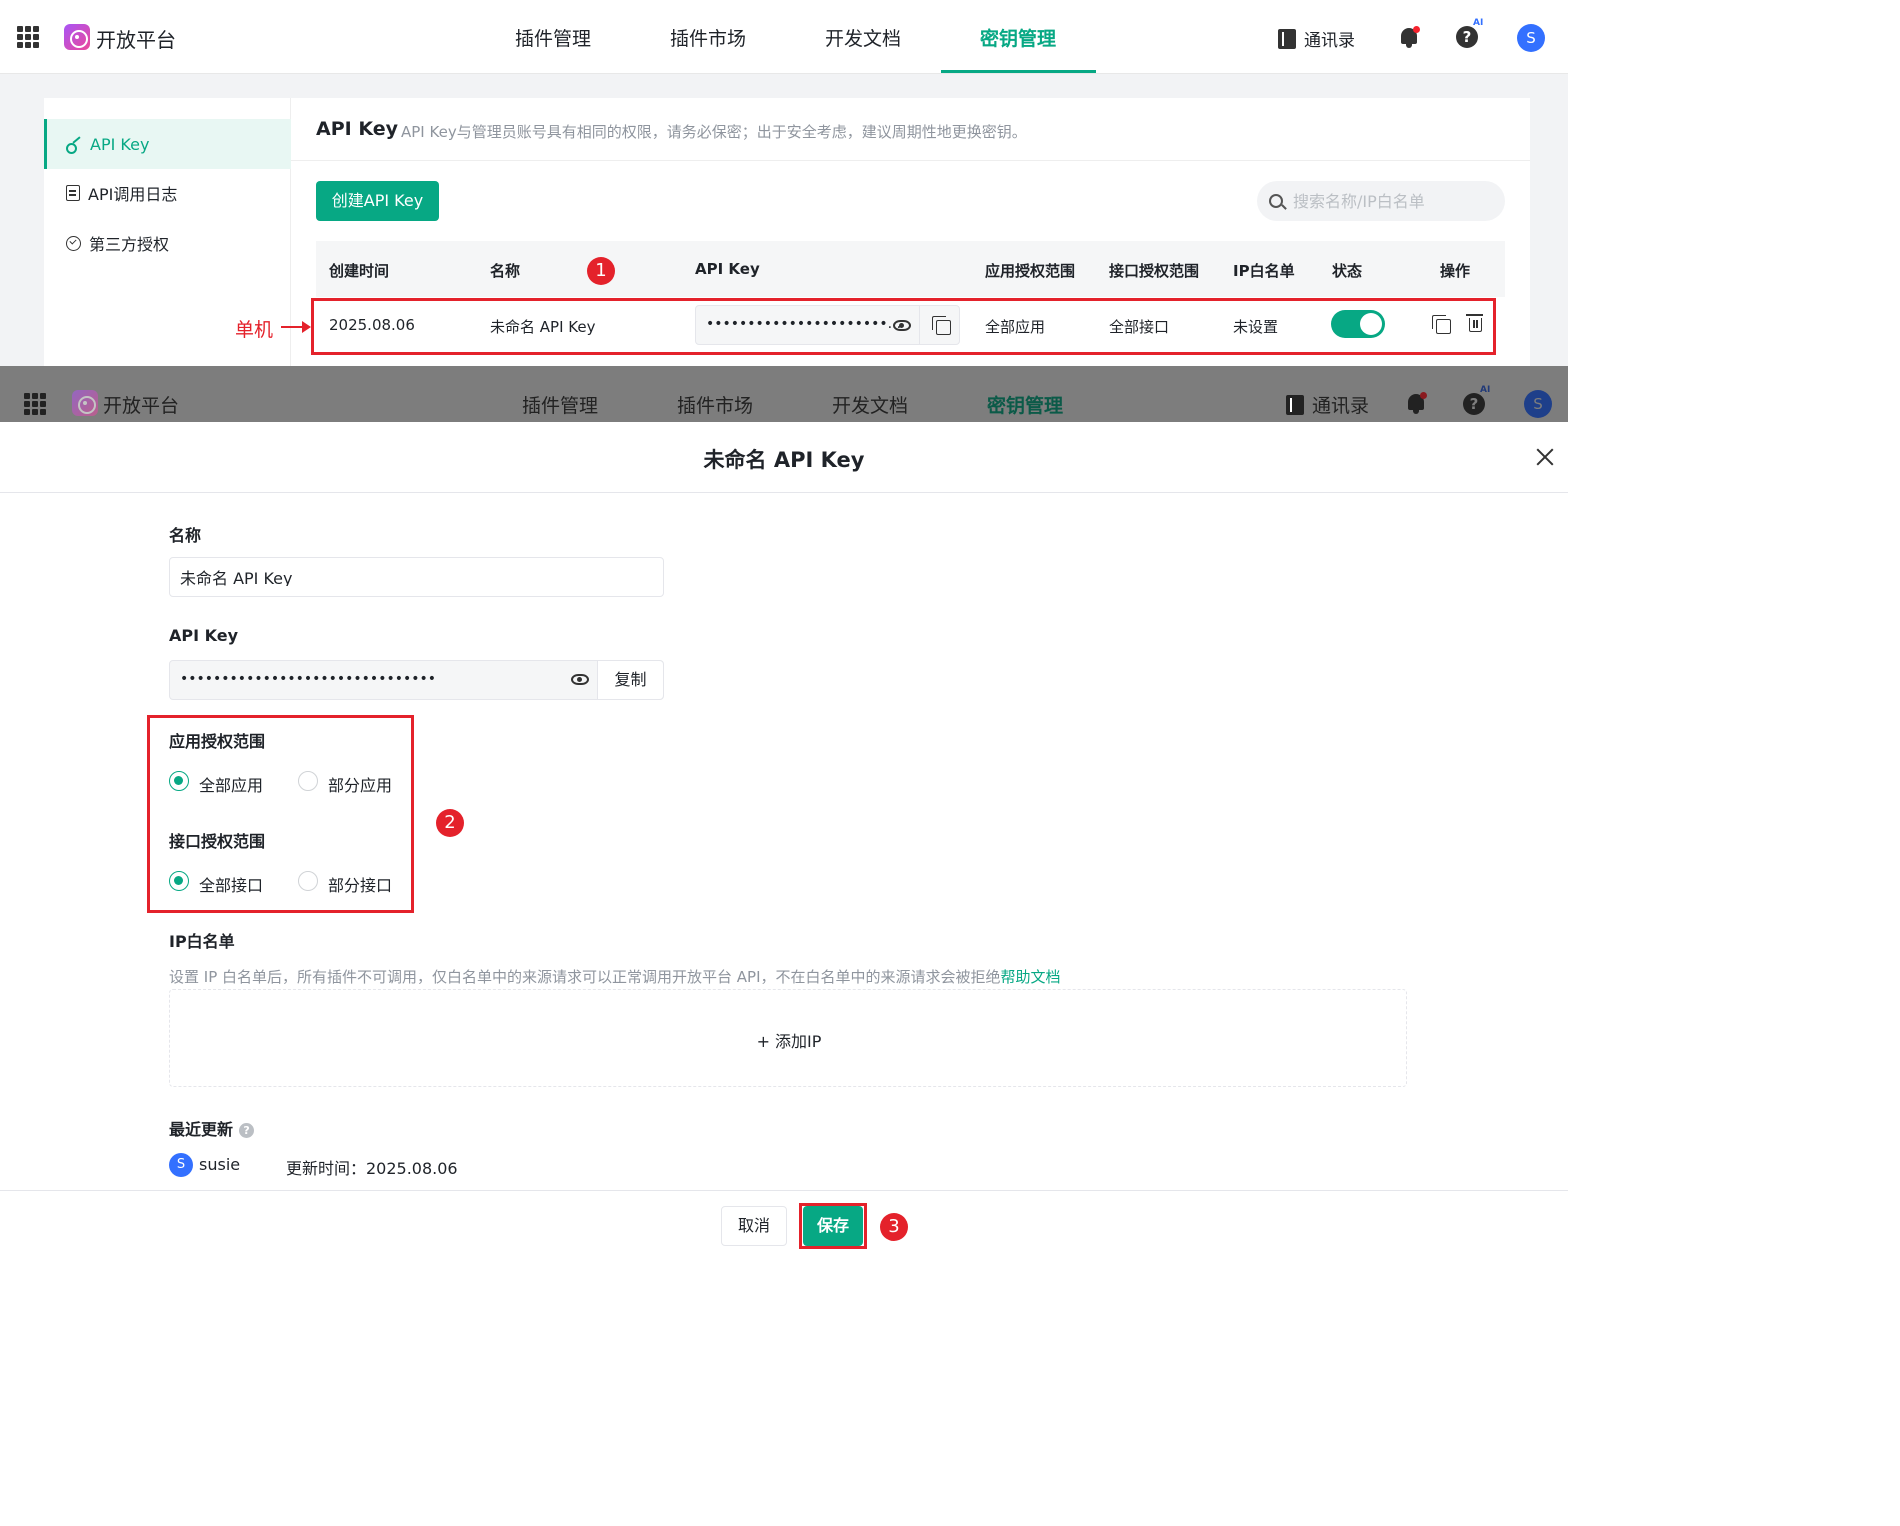 This screenshot has width=1900, height=1526. What do you see at coordinates (35, 404) in the screenshot?
I see `dim-apps-grid-icon` at bounding box center [35, 404].